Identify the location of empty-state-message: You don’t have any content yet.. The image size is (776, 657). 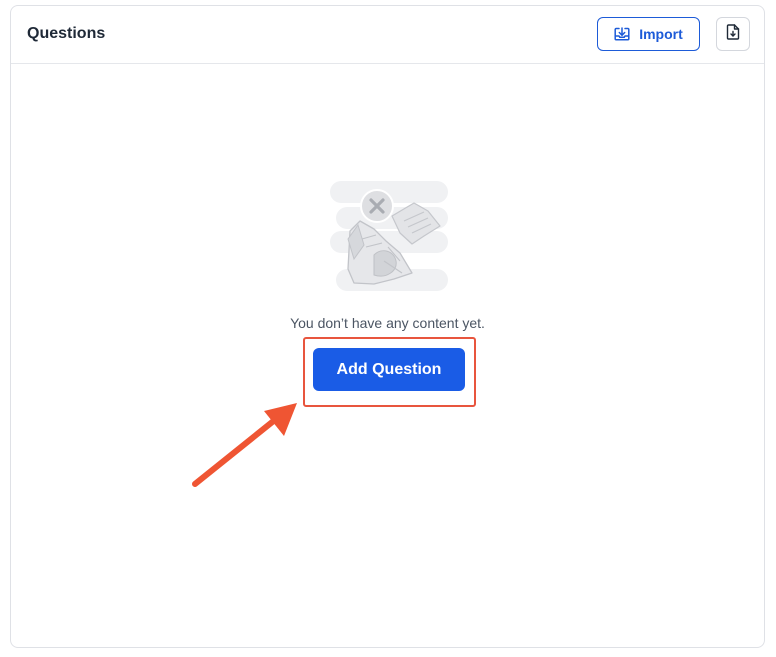
(387, 323).